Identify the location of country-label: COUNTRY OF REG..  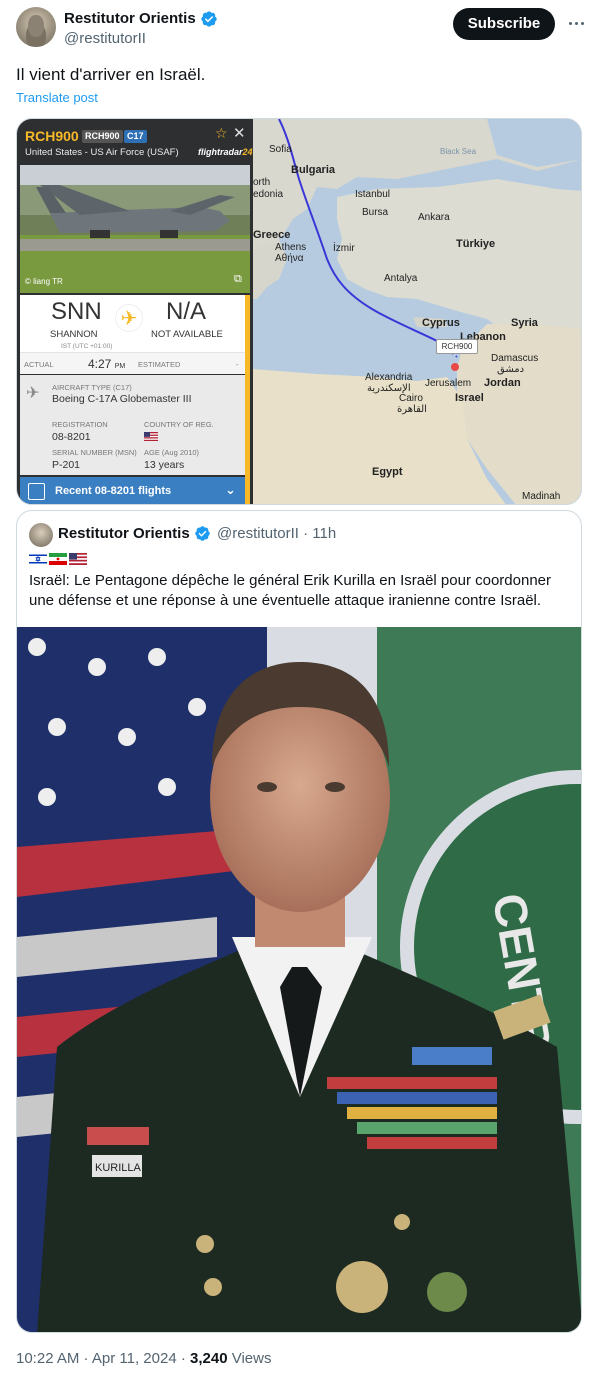
(179, 424).